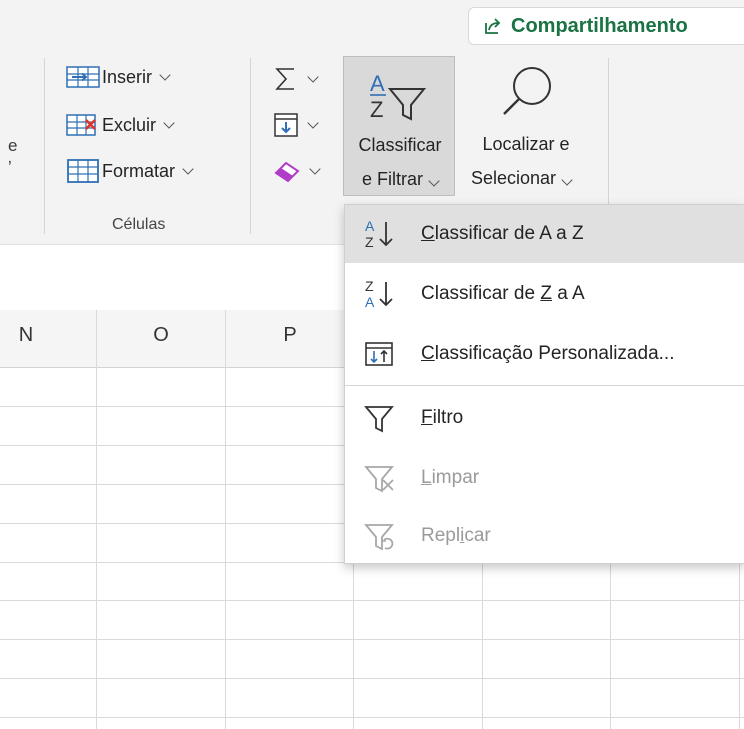  I want to click on format-cells-icon, so click(83, 171).